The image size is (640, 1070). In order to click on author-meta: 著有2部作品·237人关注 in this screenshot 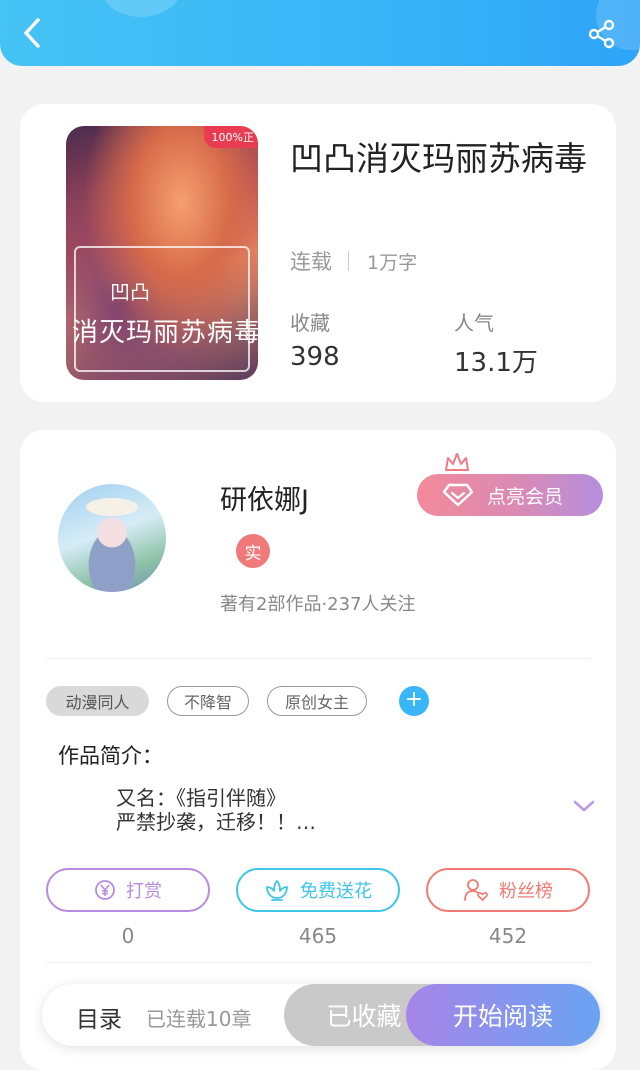, I will do `click(318, 604)`.